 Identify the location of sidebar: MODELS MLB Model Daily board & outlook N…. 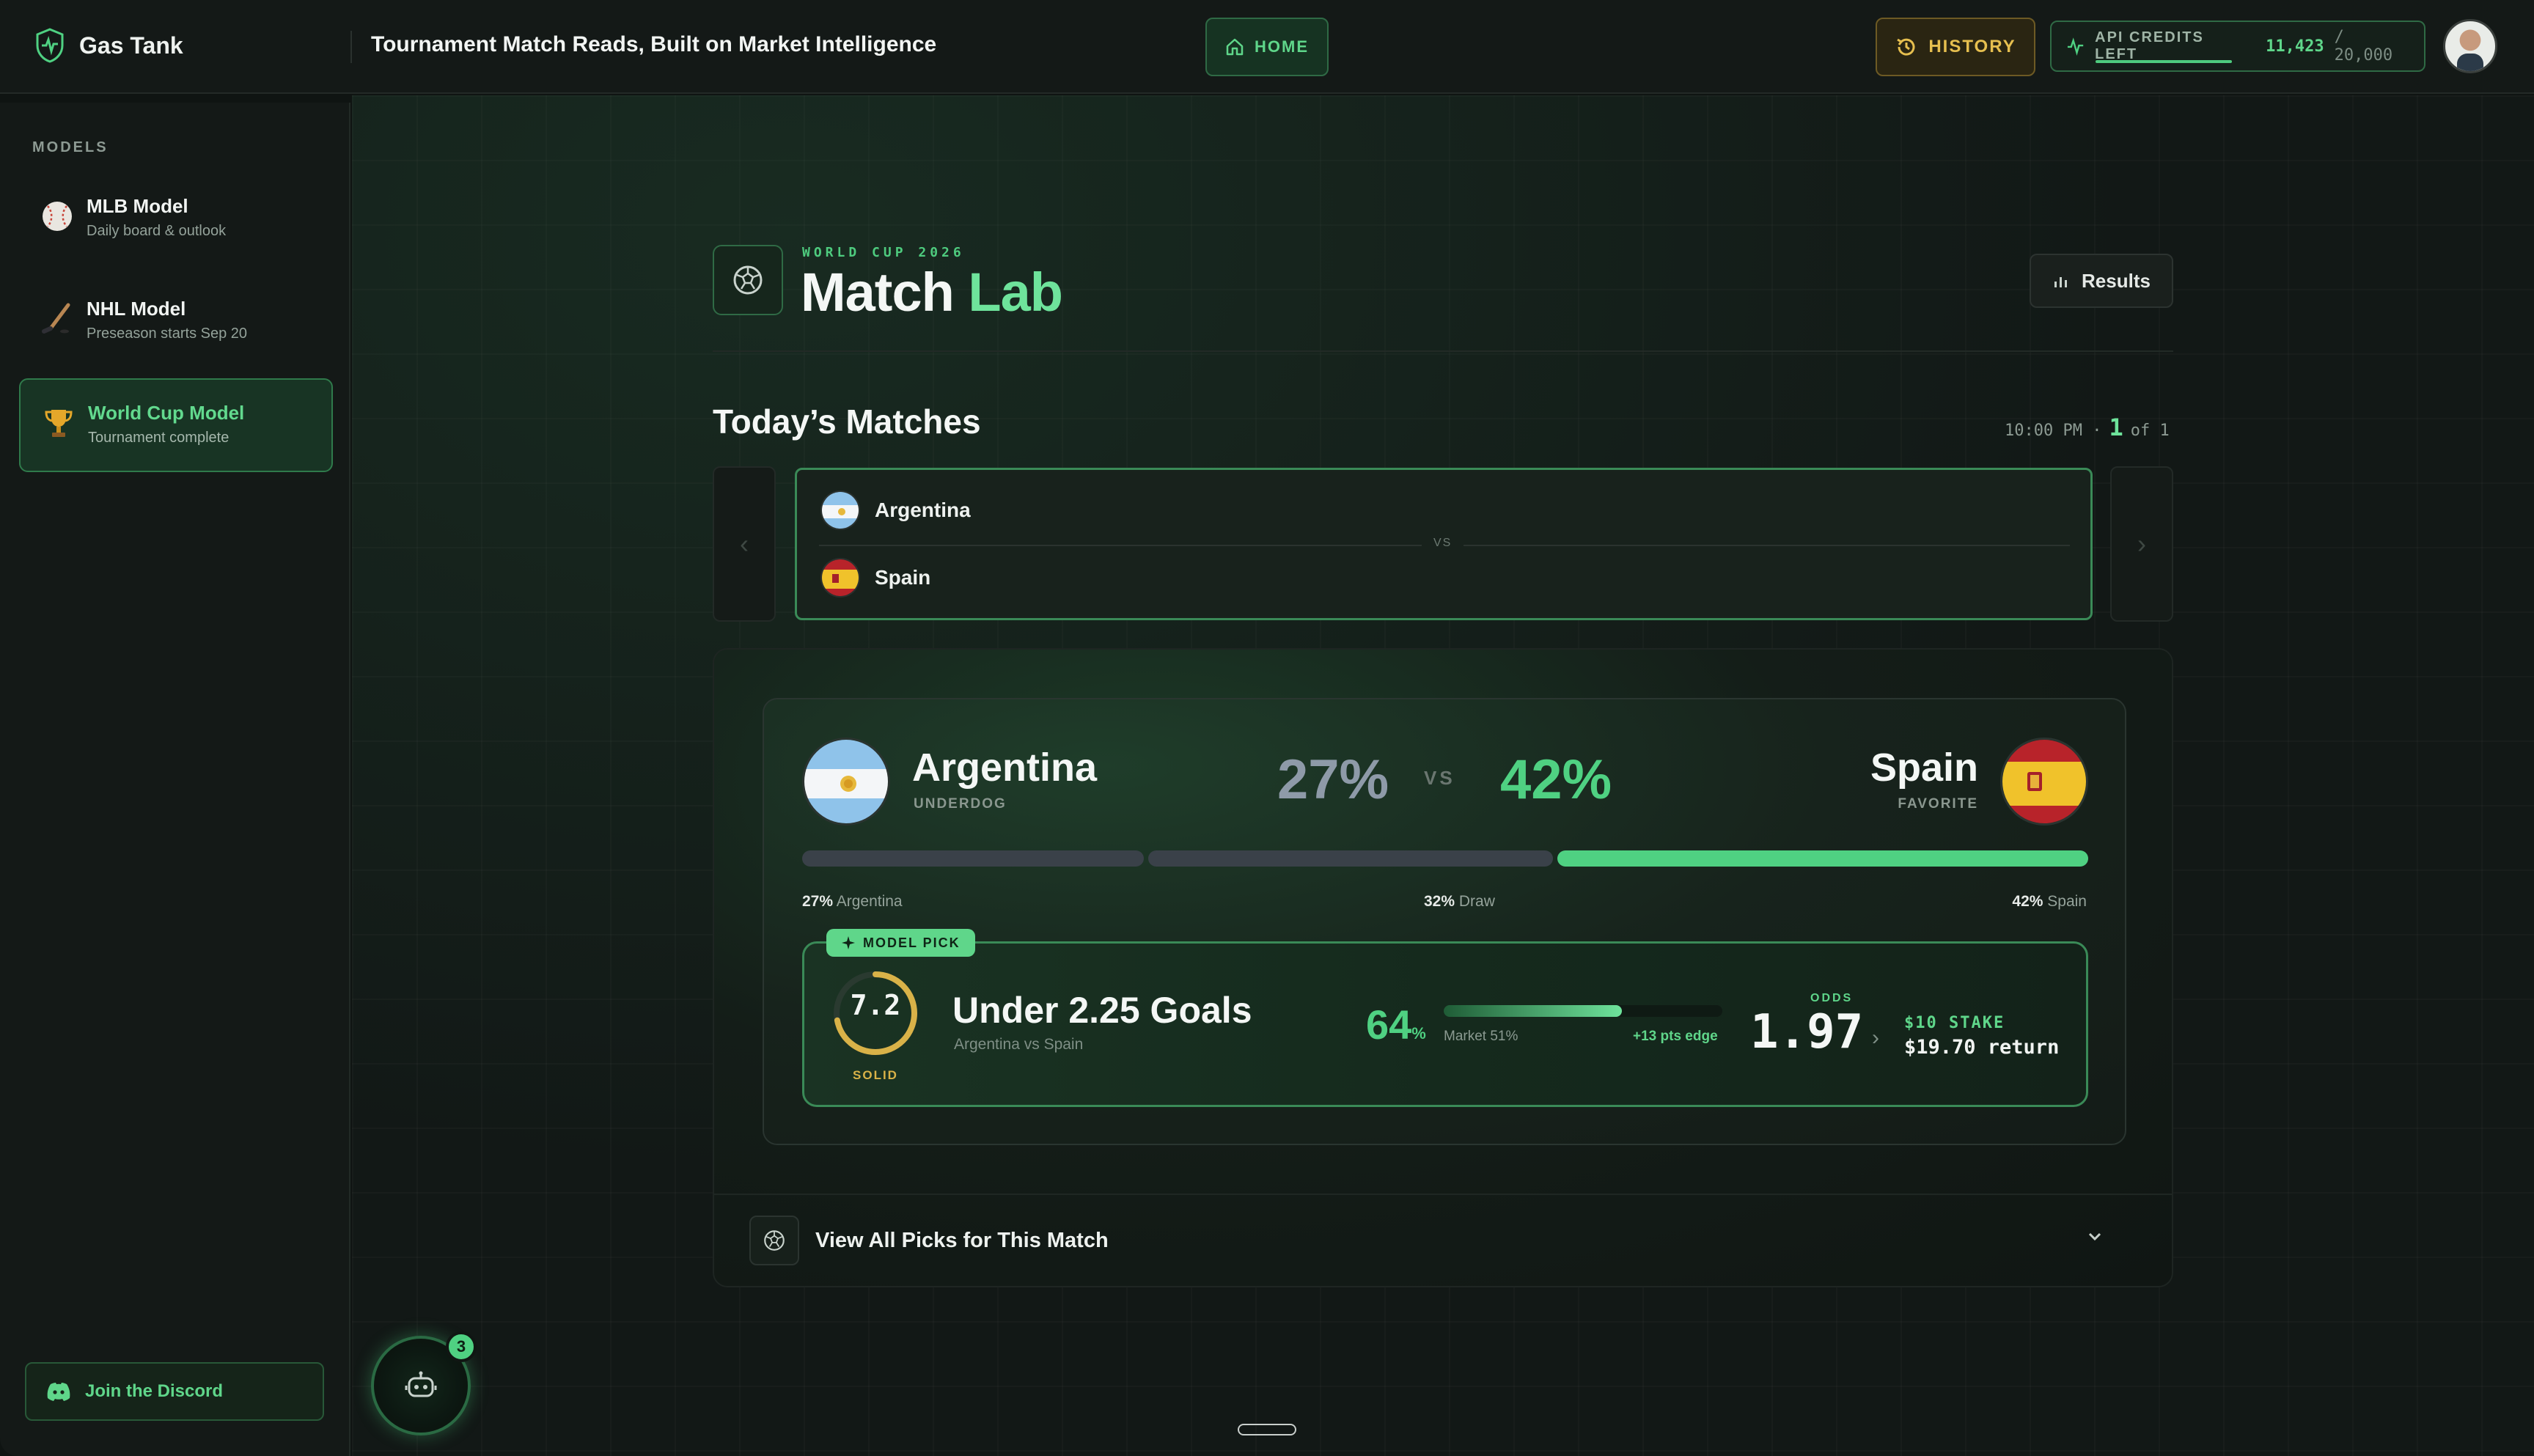
(175, 779).